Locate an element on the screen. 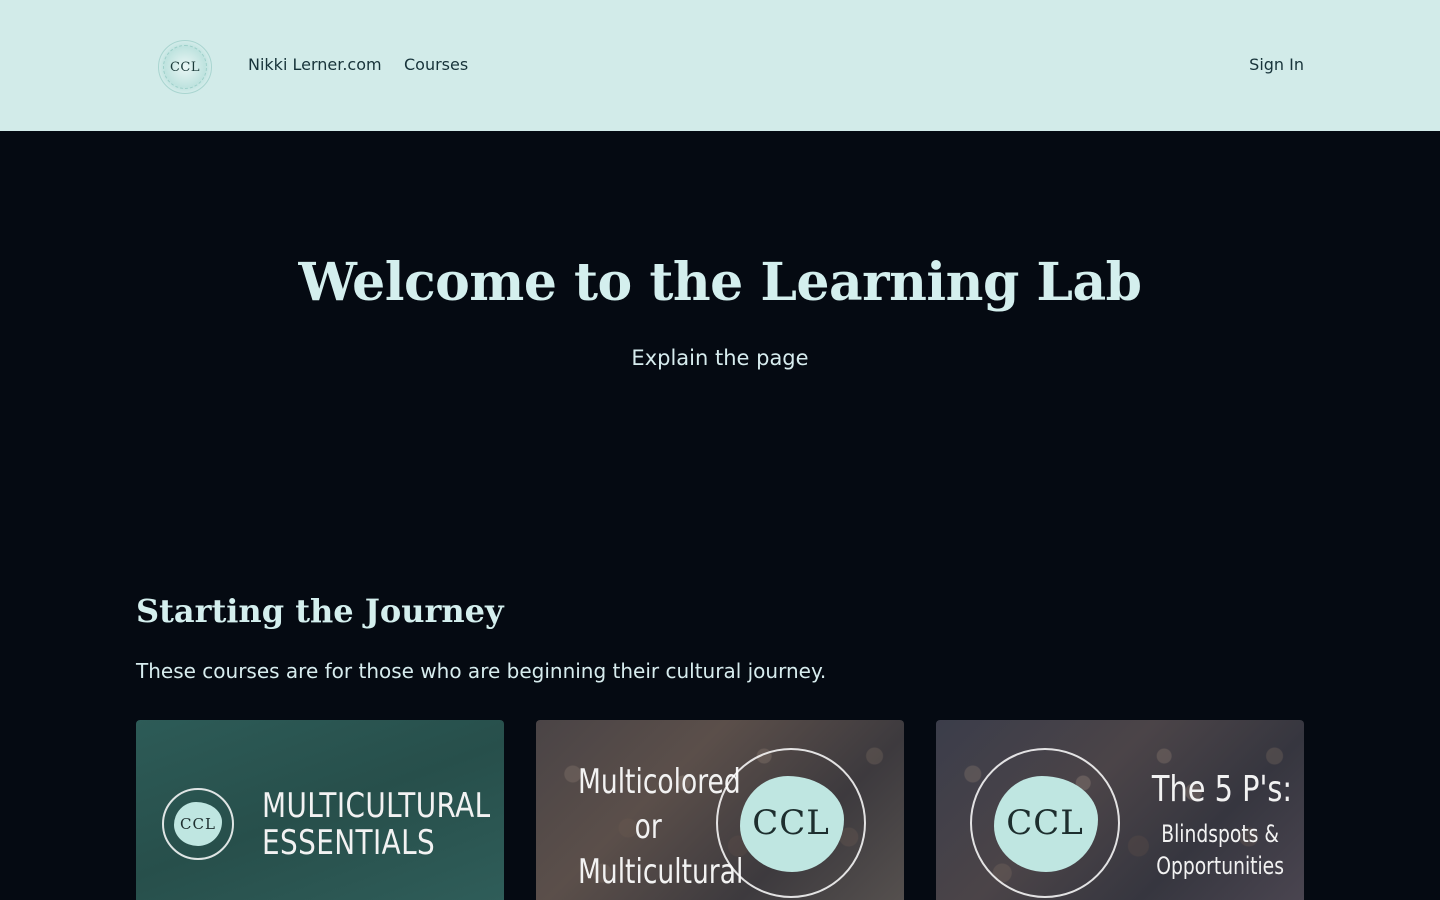 This screenshot has height=900, width=1440. hero-subtitle: Explain the page is located at coordinates (720, 358).